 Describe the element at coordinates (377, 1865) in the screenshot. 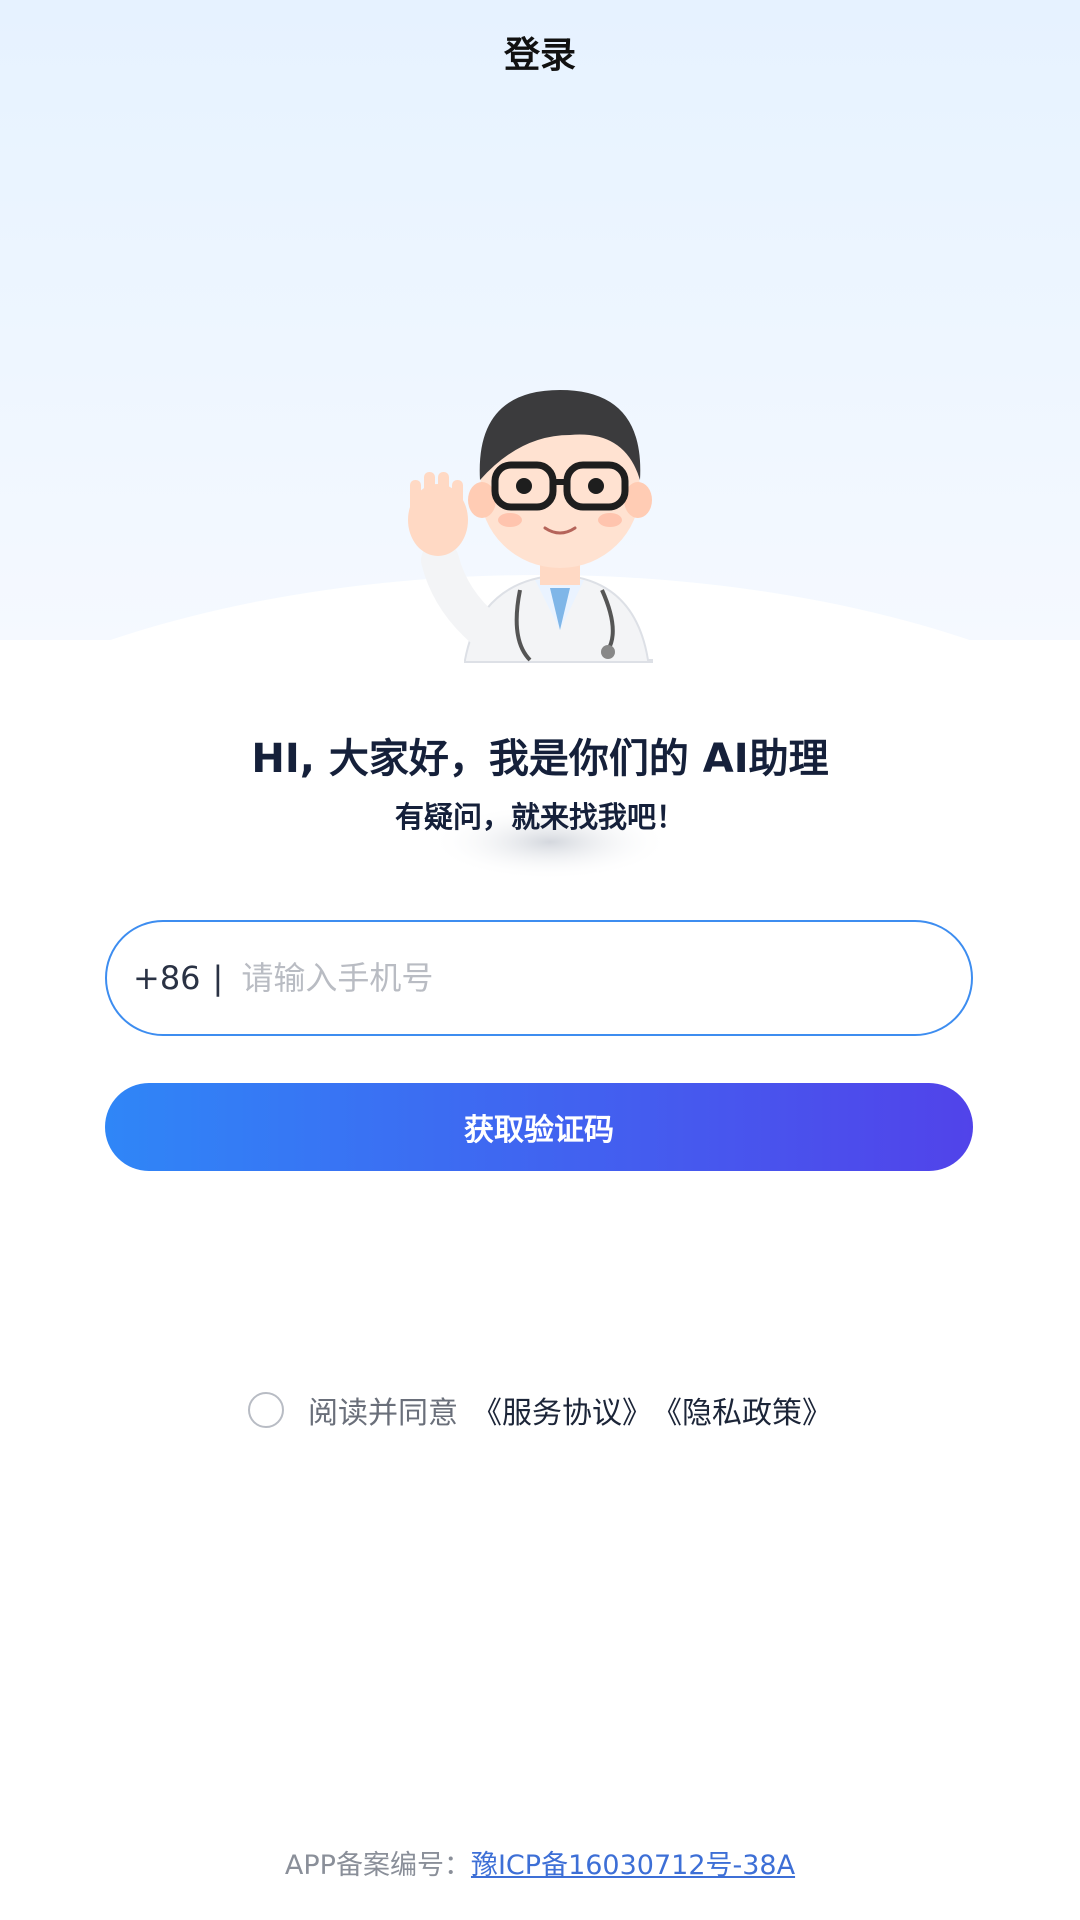

I see `record-label: APP备案编号：` at that location.